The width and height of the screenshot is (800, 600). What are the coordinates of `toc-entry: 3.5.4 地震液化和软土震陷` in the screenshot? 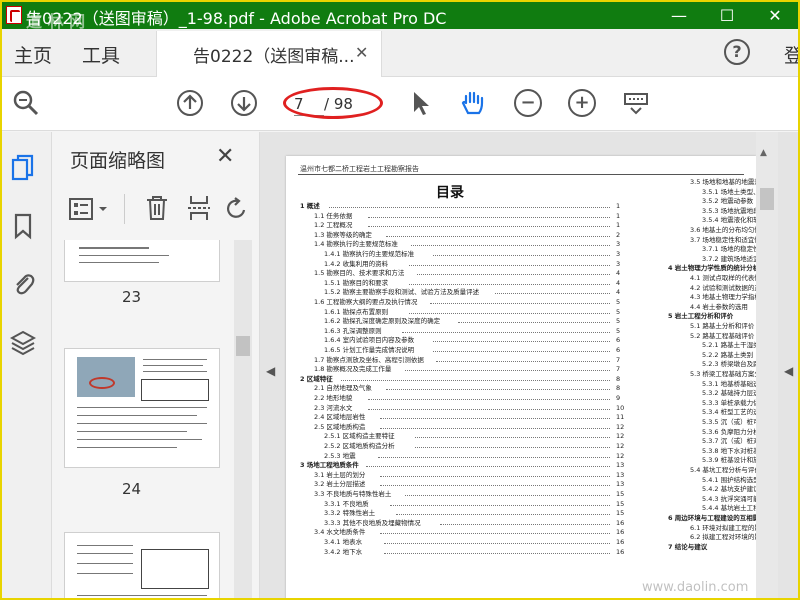 It's located at (729, 220).